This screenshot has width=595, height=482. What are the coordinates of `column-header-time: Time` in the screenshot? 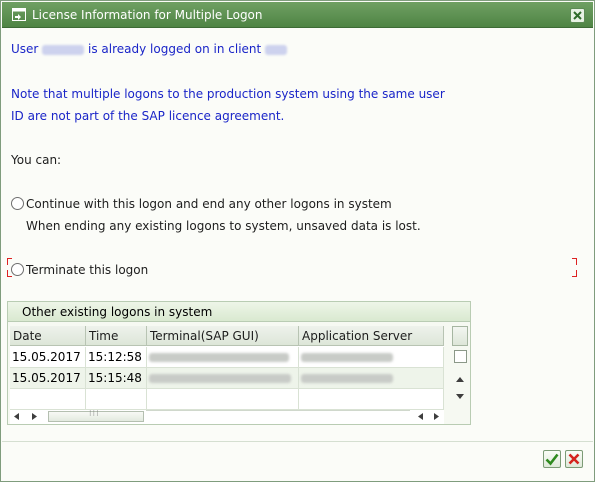 It's located at (116, 336).